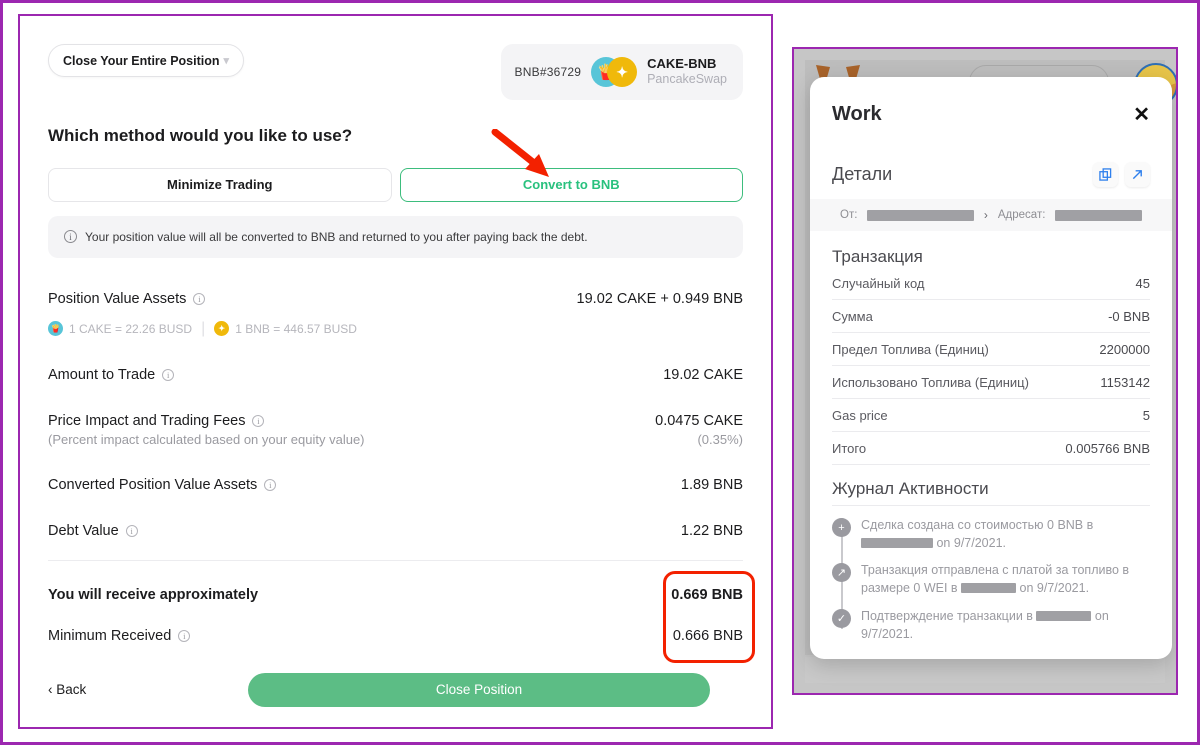 This screenshot has width=1200, height=745. What do you see at coordinates (571, 184) in the screenshot?
I see `tab-convert-to-bnb: Convert to BNB` at bounding box center [571, 184].